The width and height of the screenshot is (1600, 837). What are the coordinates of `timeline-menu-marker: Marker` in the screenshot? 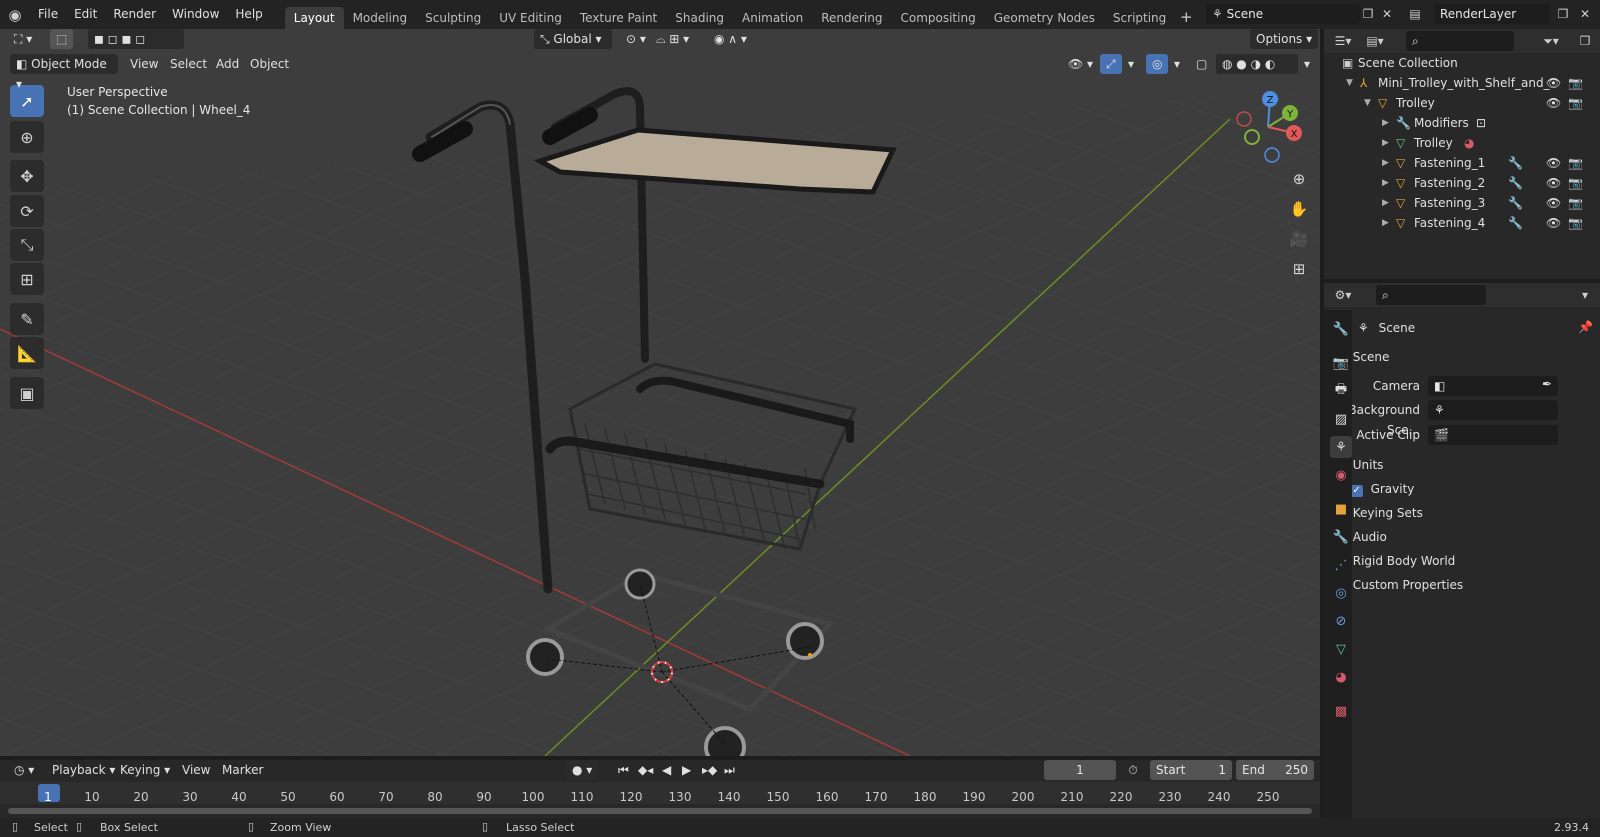 It's located at (242, 770).